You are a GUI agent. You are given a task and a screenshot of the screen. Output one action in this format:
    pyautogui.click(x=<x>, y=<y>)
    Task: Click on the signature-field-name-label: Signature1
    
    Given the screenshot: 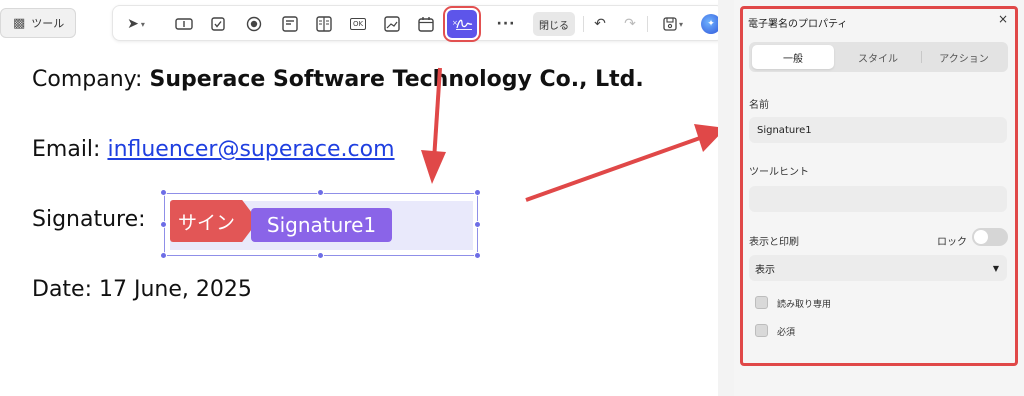 What is the action you would take?
    pyautogui.click(x=321, y=225)
    